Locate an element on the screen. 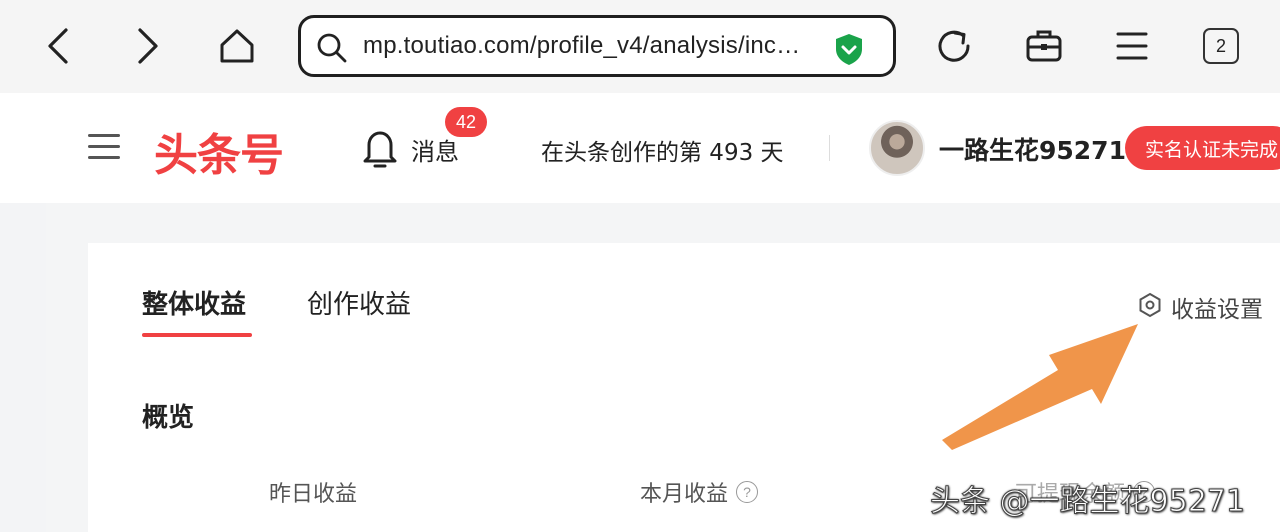 This screenshot has width=1280, height=532. metric-yesterday: 昨日收益 is located at coordinates (313, 492).